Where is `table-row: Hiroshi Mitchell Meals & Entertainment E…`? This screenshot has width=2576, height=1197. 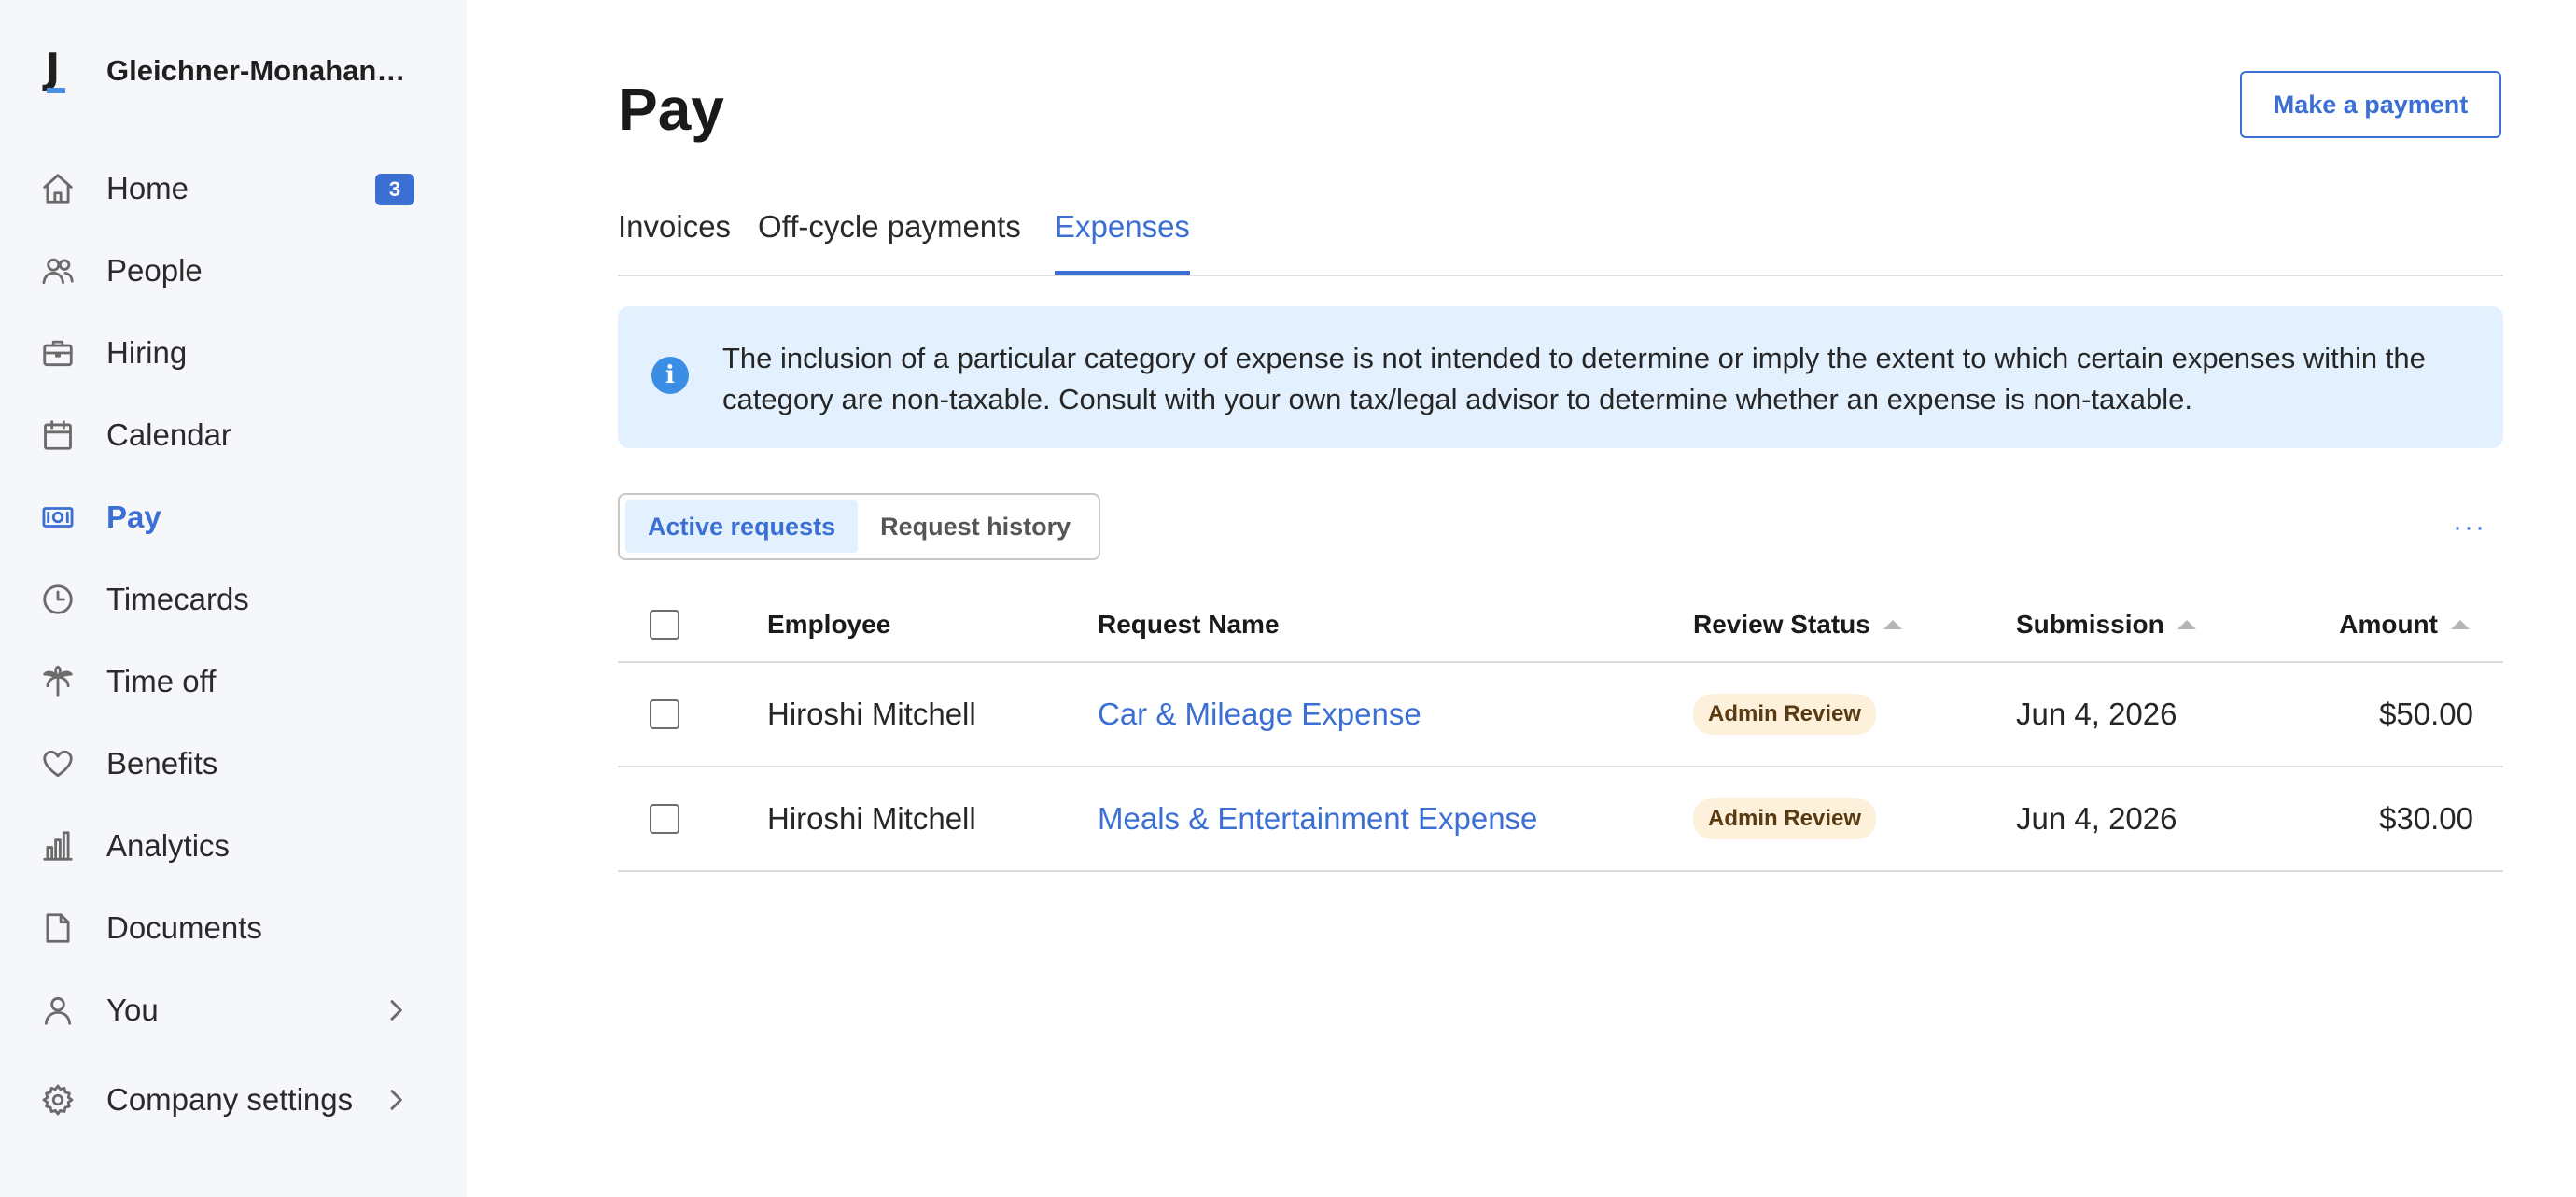 table-row: Hiroshi Mitchell Meals & Entertainment E… is located at coordinates (1560, 819).